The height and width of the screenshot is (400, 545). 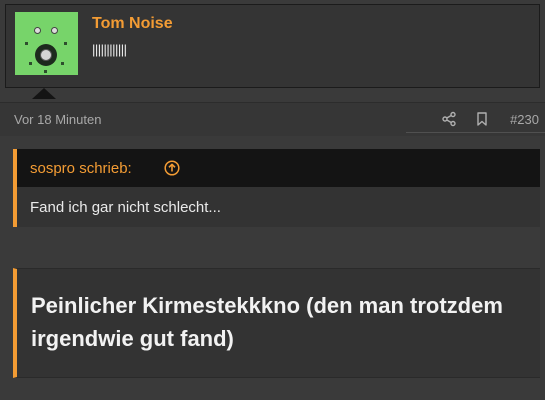 What do you see at coordinates (46, 55) in the screenshot?
I see `pedal-knob-cap` at bounding box center [46, 55].